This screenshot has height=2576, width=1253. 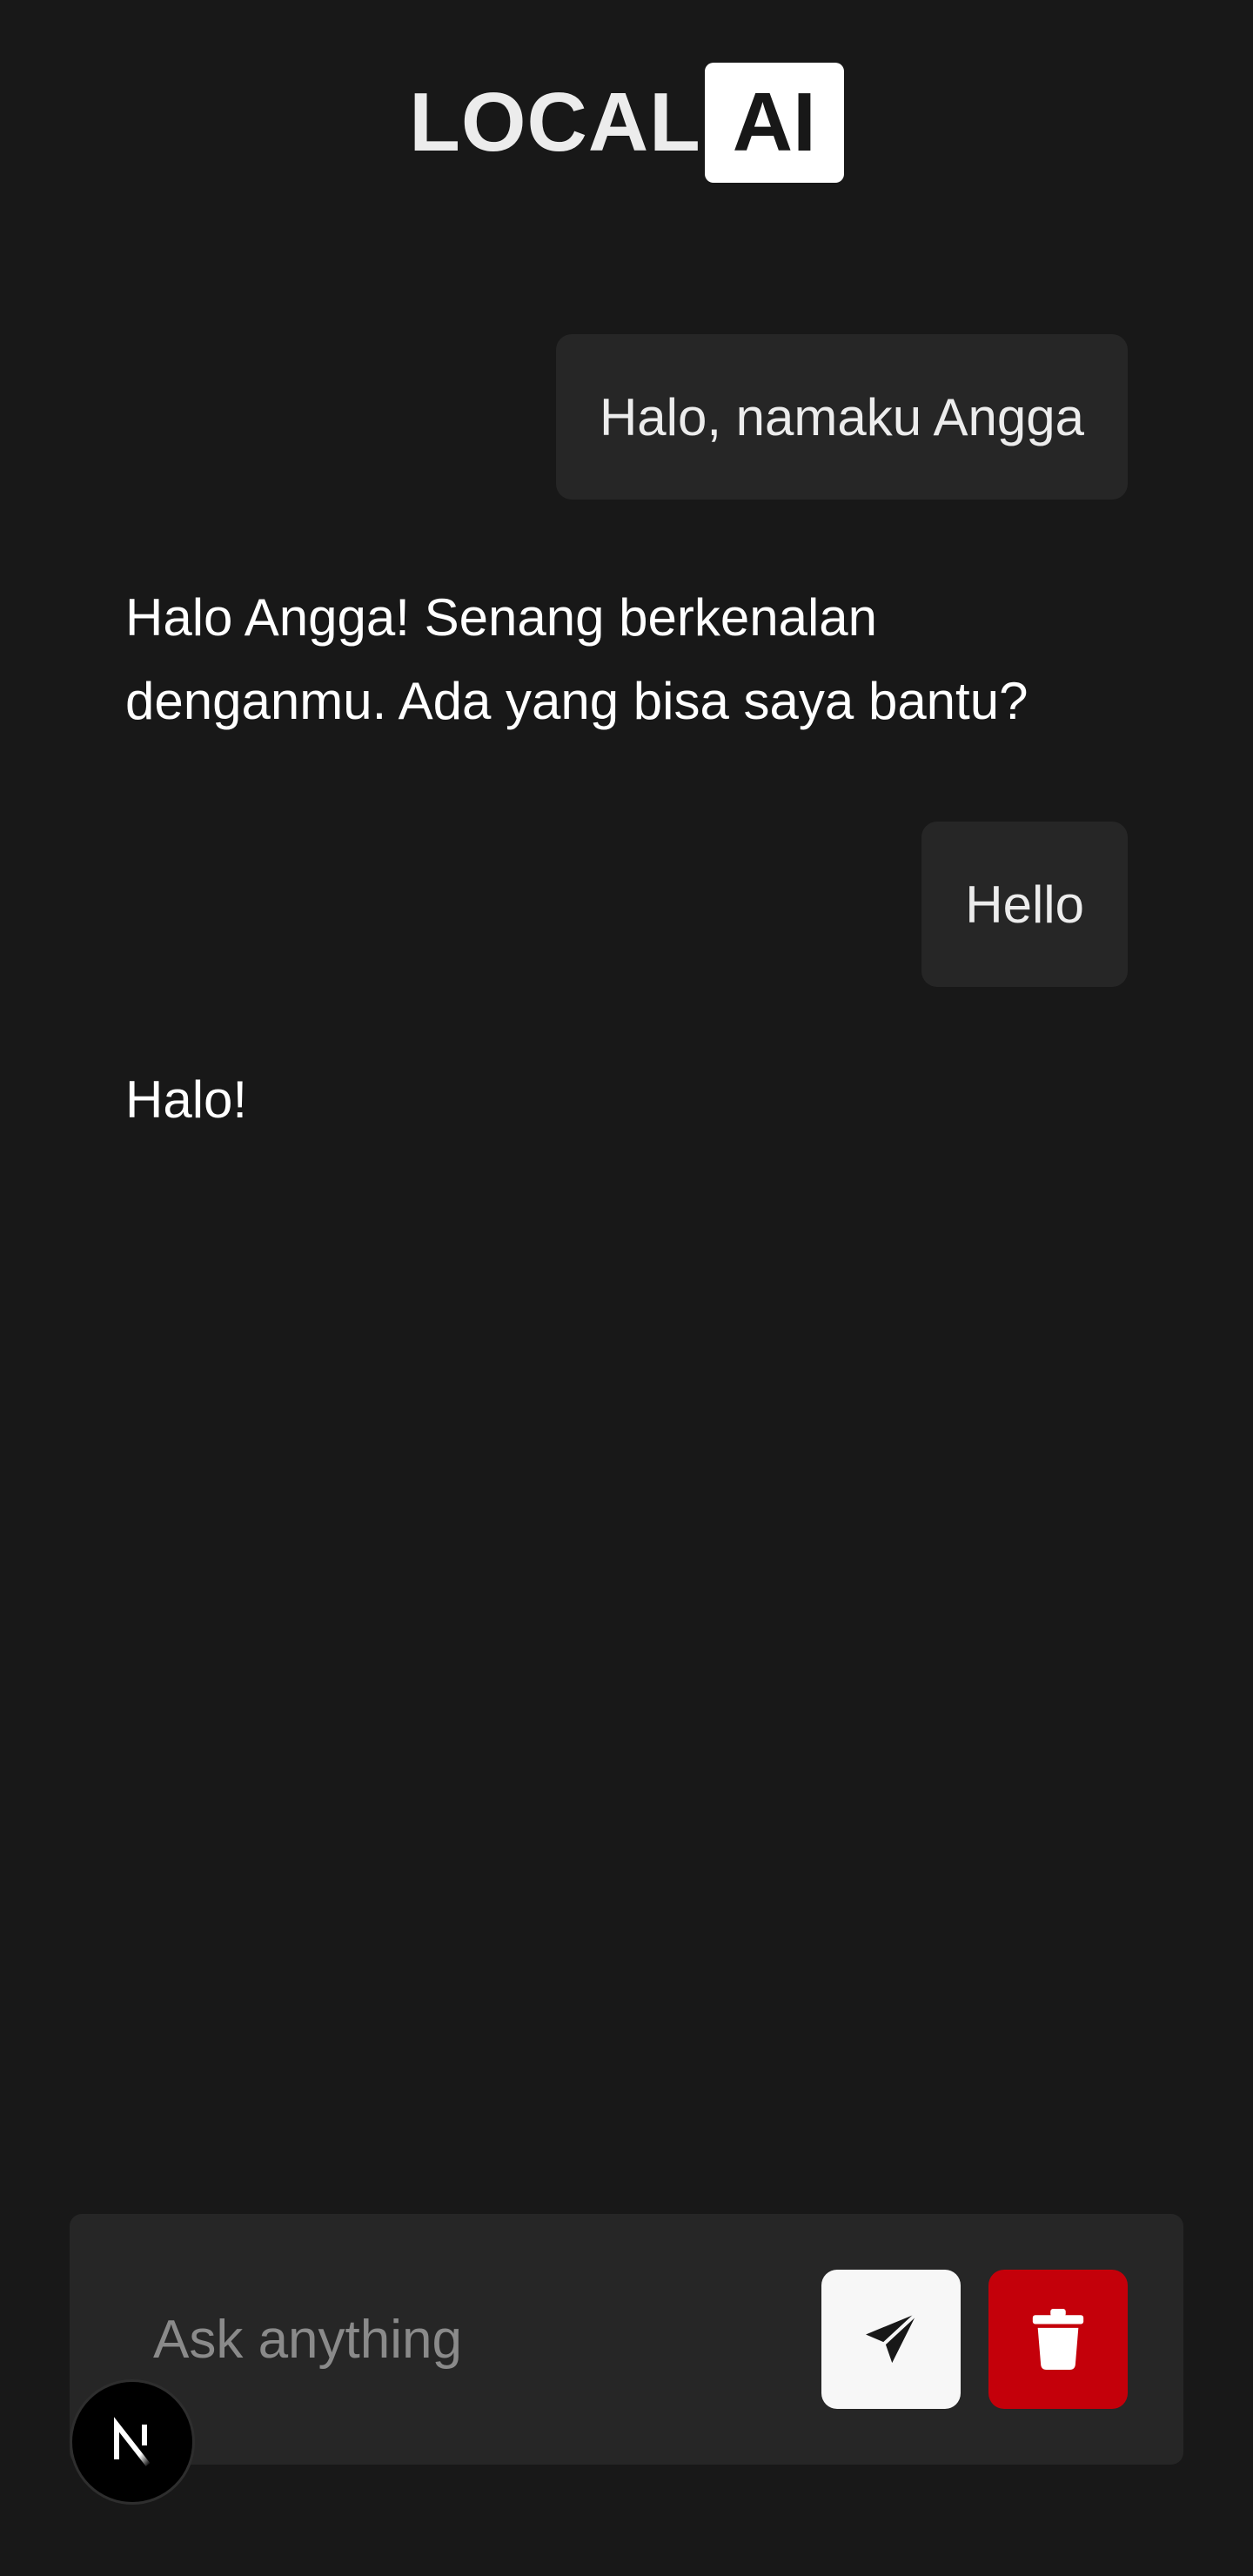 I want to click on send-button, so click(x=891, y=2339).